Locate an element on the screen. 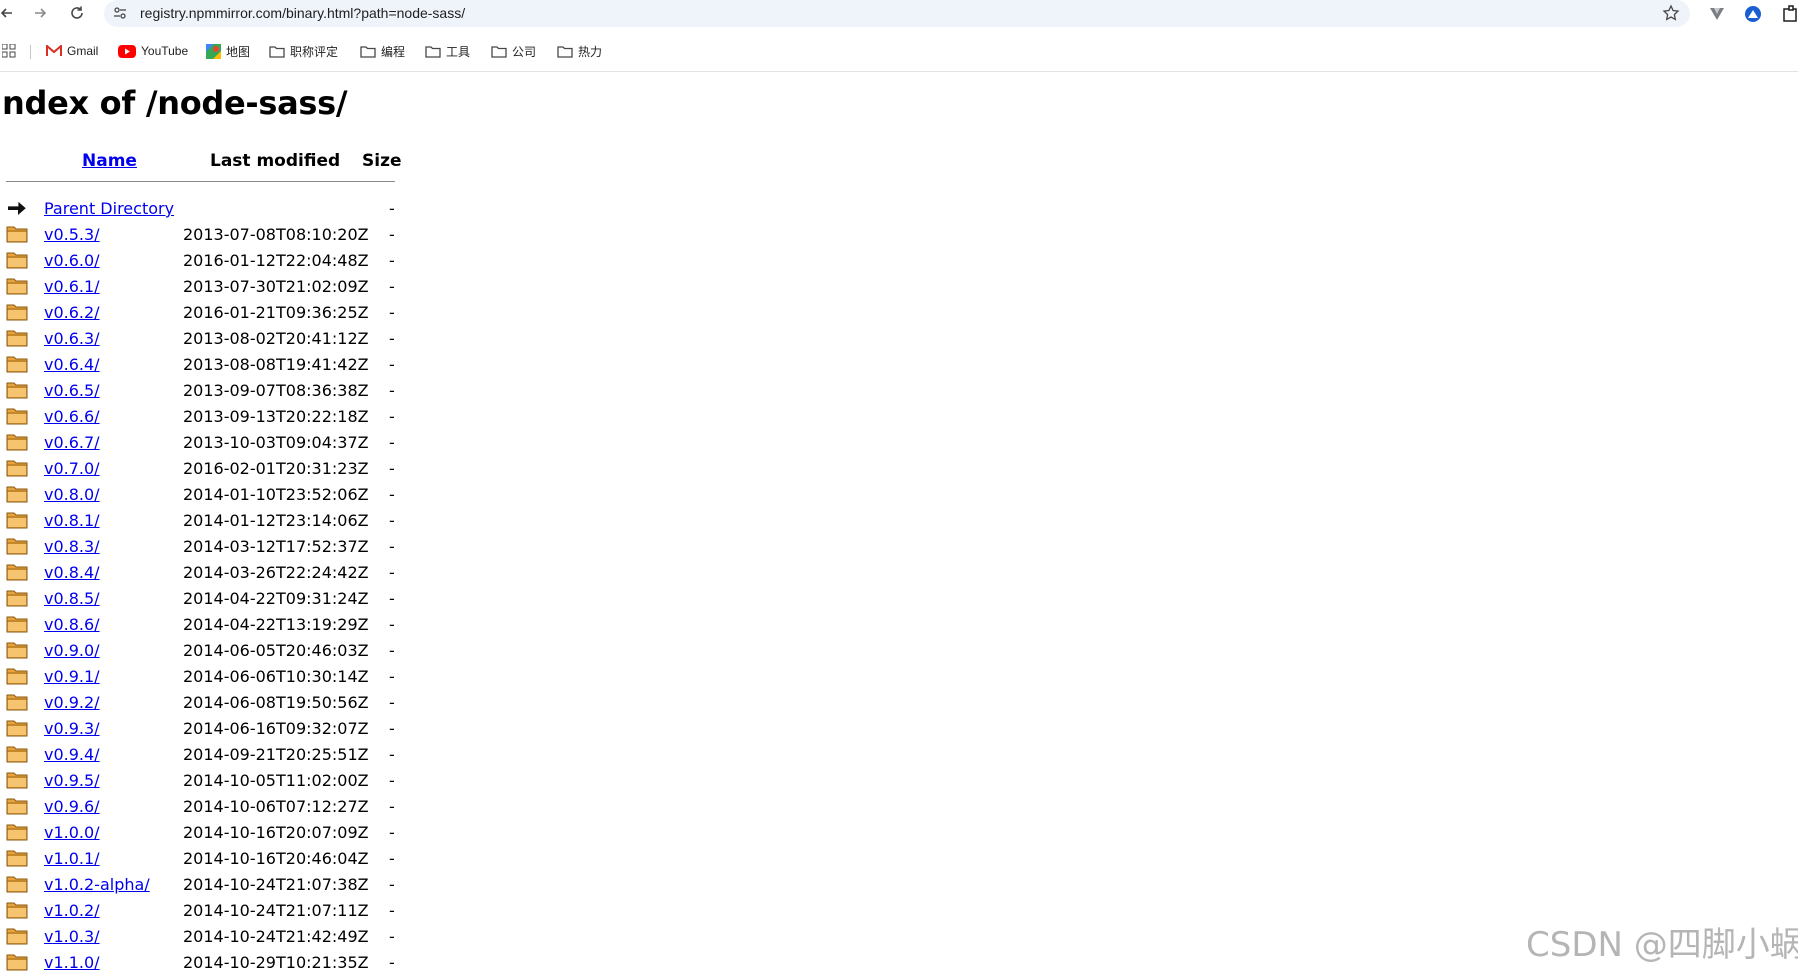 The height and width of the screenshot is (972, 1798). last-modified: 2016-01-21T09:36:25Z is located at coordinates (276, 312).